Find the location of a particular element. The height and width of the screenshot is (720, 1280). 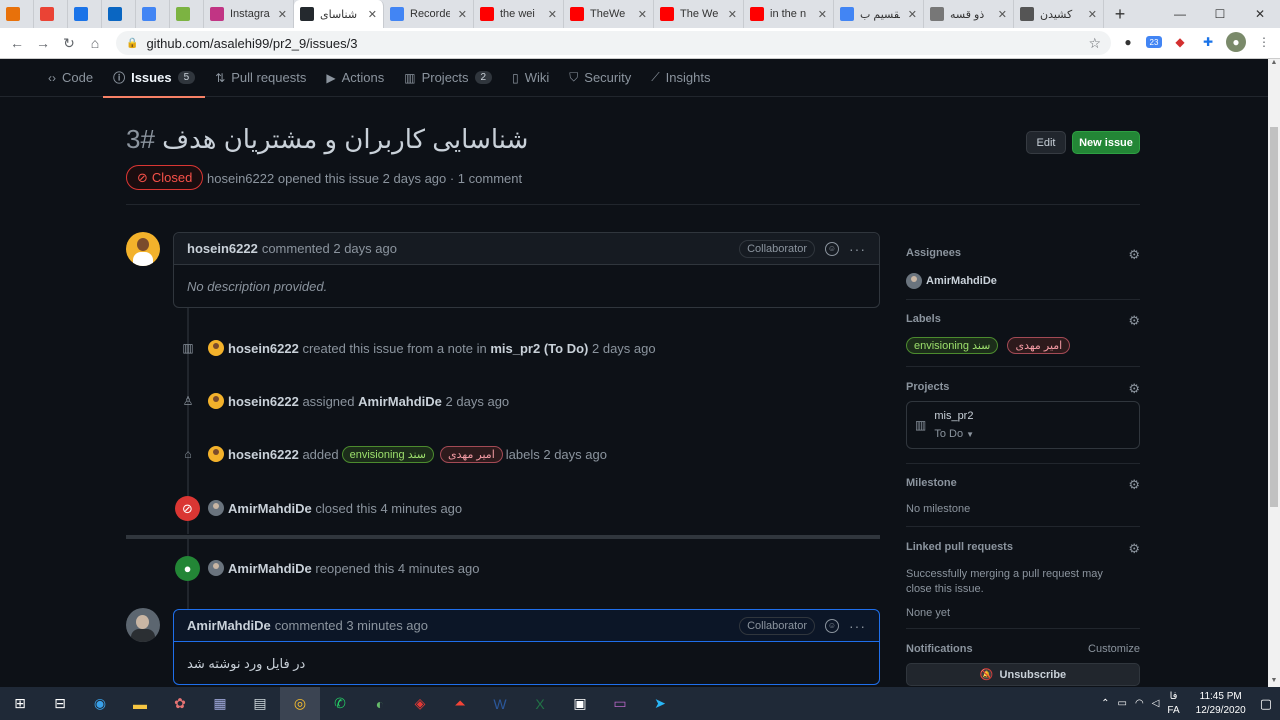

app-icon: ▤ is located at coordinates (260, 703).